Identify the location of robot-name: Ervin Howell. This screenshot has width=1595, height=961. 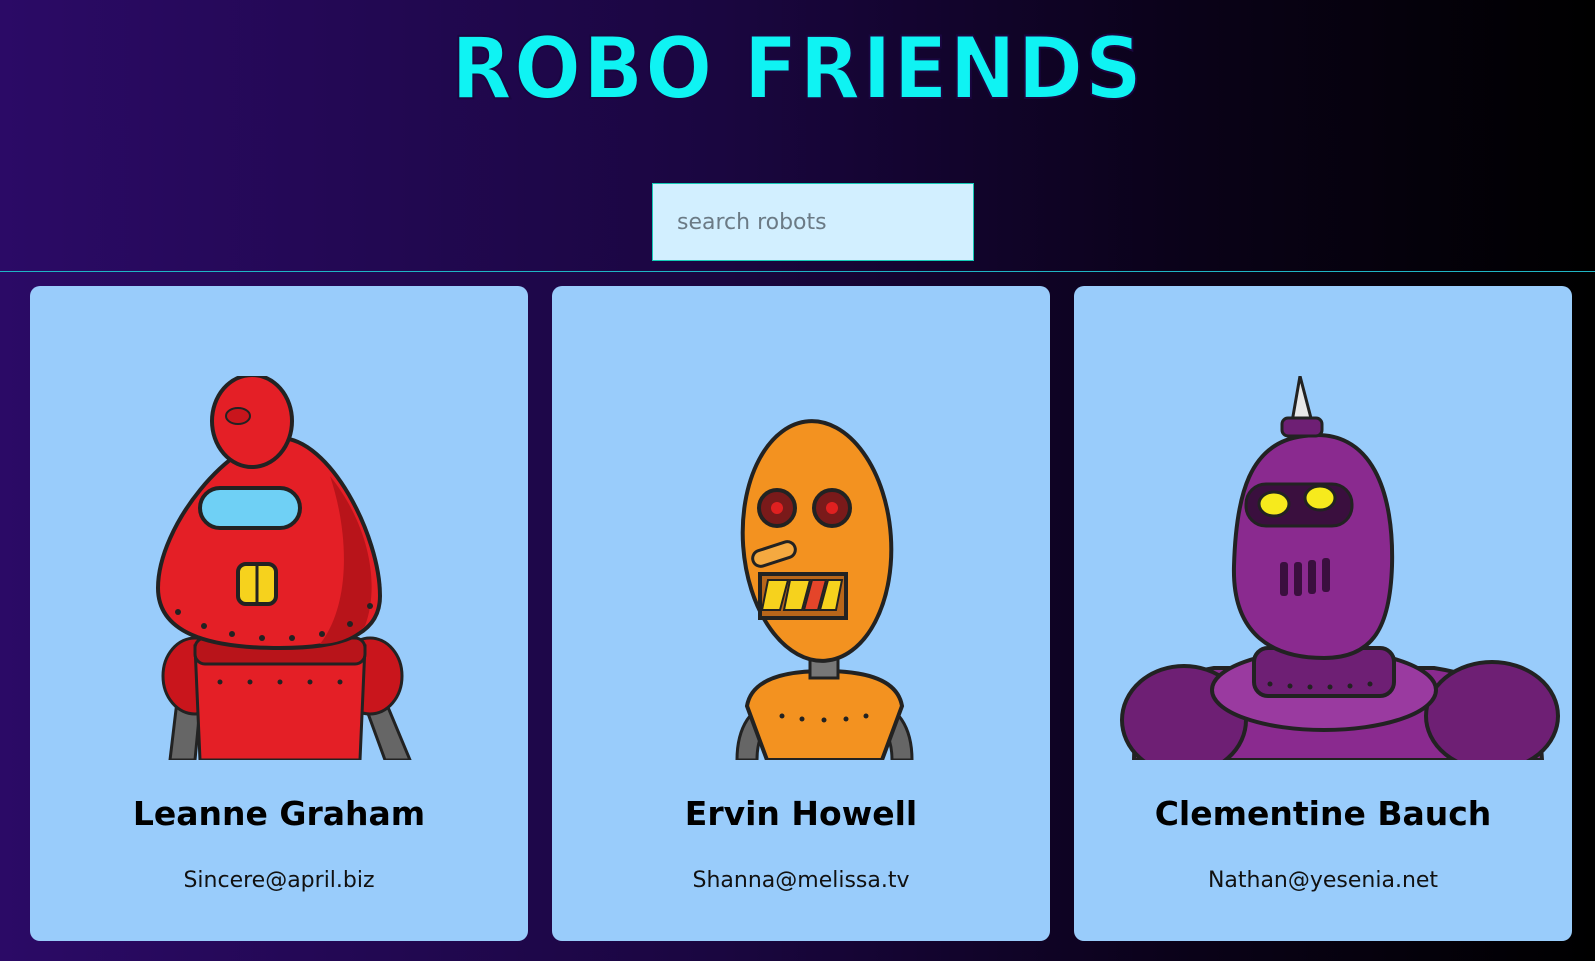
(801, 813).